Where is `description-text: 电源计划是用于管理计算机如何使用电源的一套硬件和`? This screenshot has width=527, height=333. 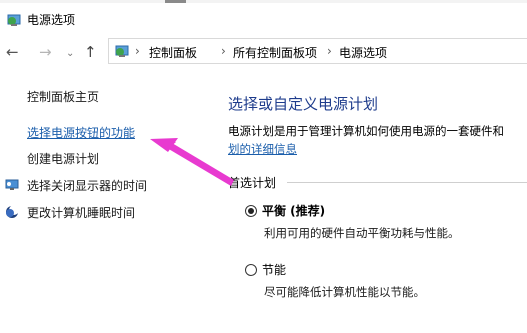 description-text: 电源计划是用于管理计算机如何使用电源的一套硬件和 is located at coordinates (366, 131).